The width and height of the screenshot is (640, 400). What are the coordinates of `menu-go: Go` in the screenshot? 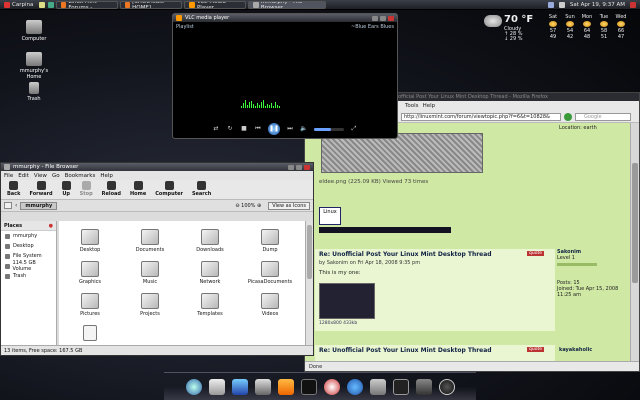 It's located at (56, 176).